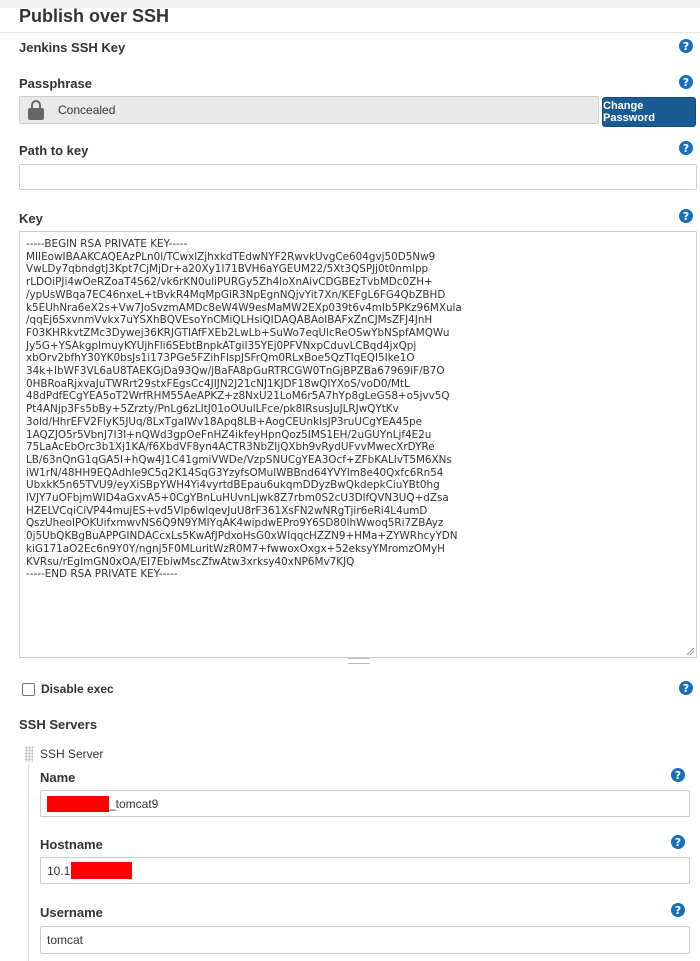 This screenshot has height=961, width=700. What do you see at coordinates (58, 777) in the screenshot?
I see `name-label: Name` at bounding box center [58, 777].